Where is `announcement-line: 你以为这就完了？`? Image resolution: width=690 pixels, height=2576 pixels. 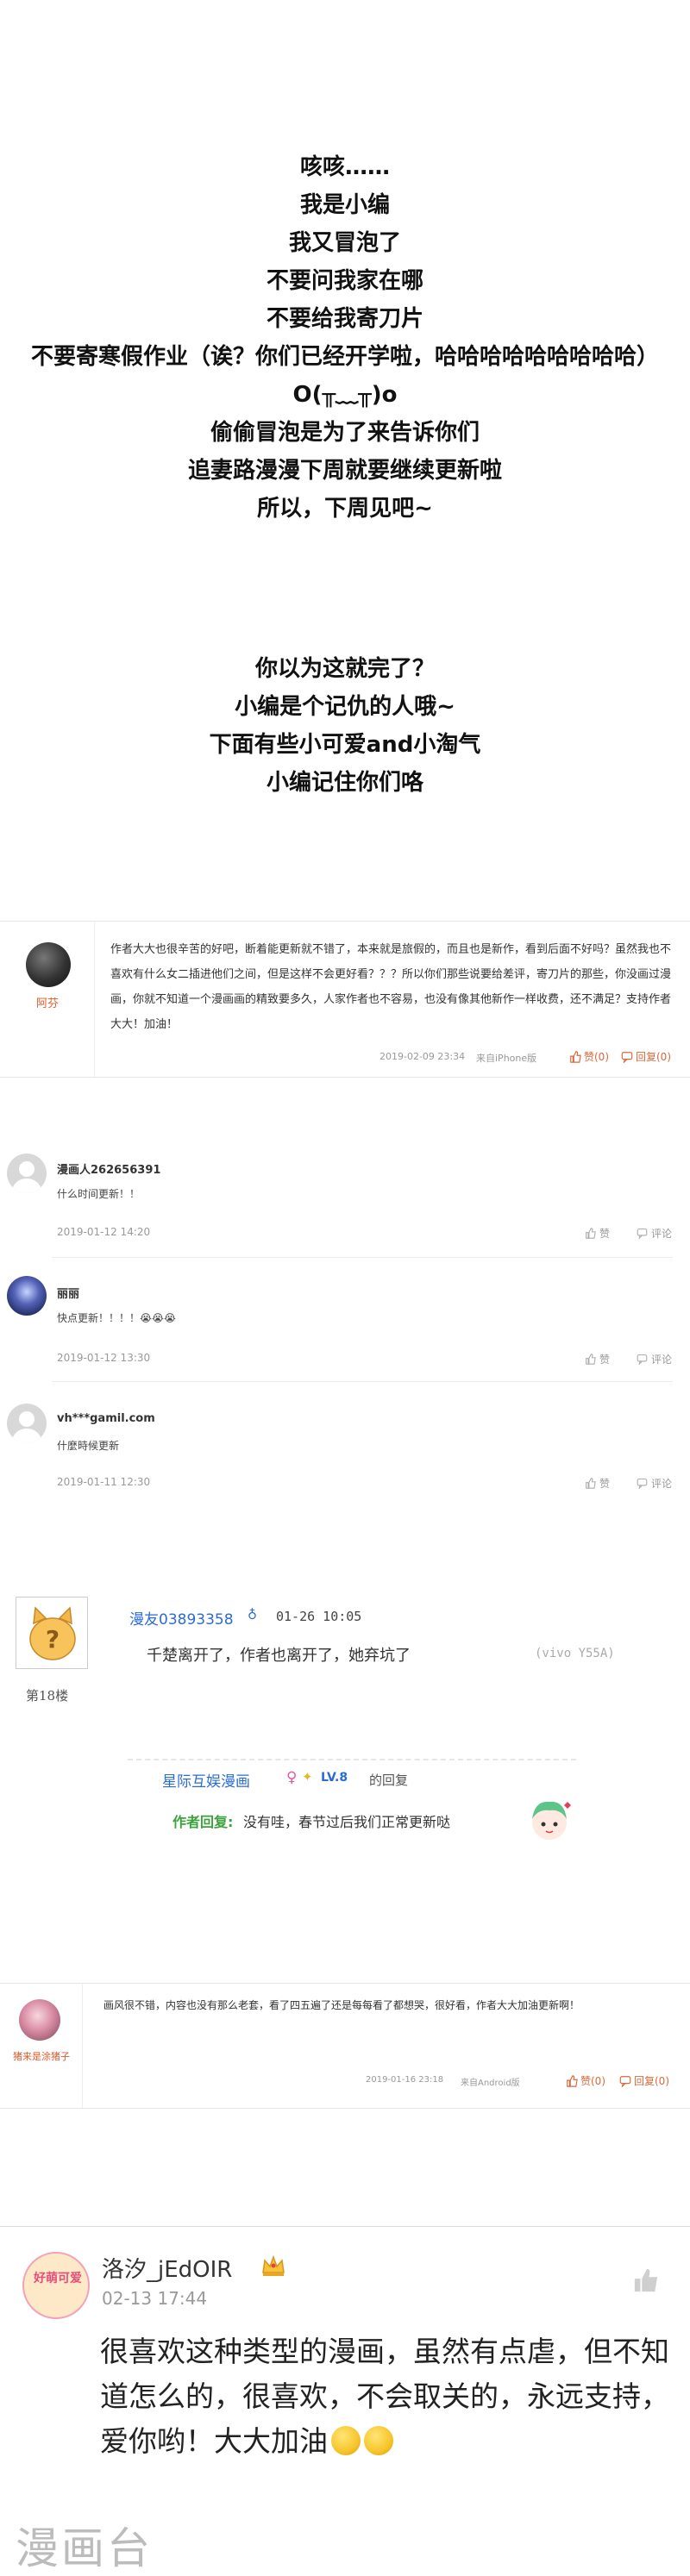 announcement-line: 你以为这就完了？ is located at coordinates (345, 669).